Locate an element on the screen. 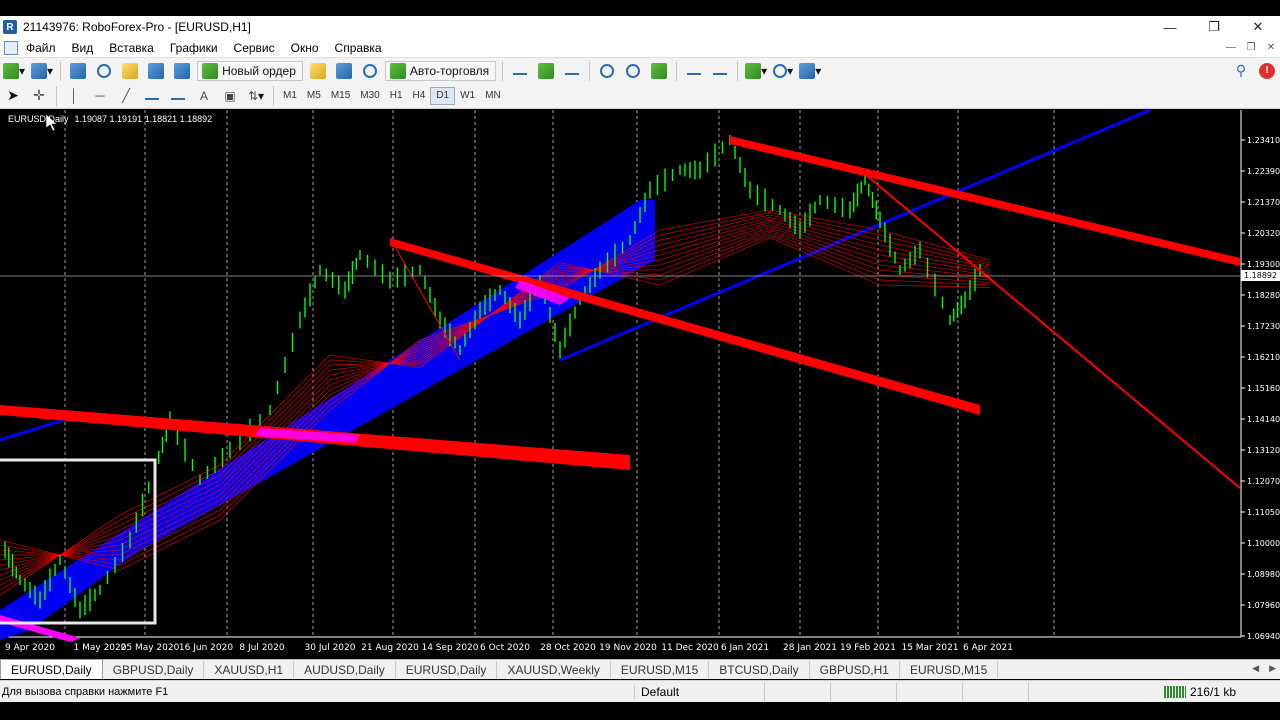 The height and width of the screenshot is (720, 1280). chart-window-icon is located at coordinates (11, 47).